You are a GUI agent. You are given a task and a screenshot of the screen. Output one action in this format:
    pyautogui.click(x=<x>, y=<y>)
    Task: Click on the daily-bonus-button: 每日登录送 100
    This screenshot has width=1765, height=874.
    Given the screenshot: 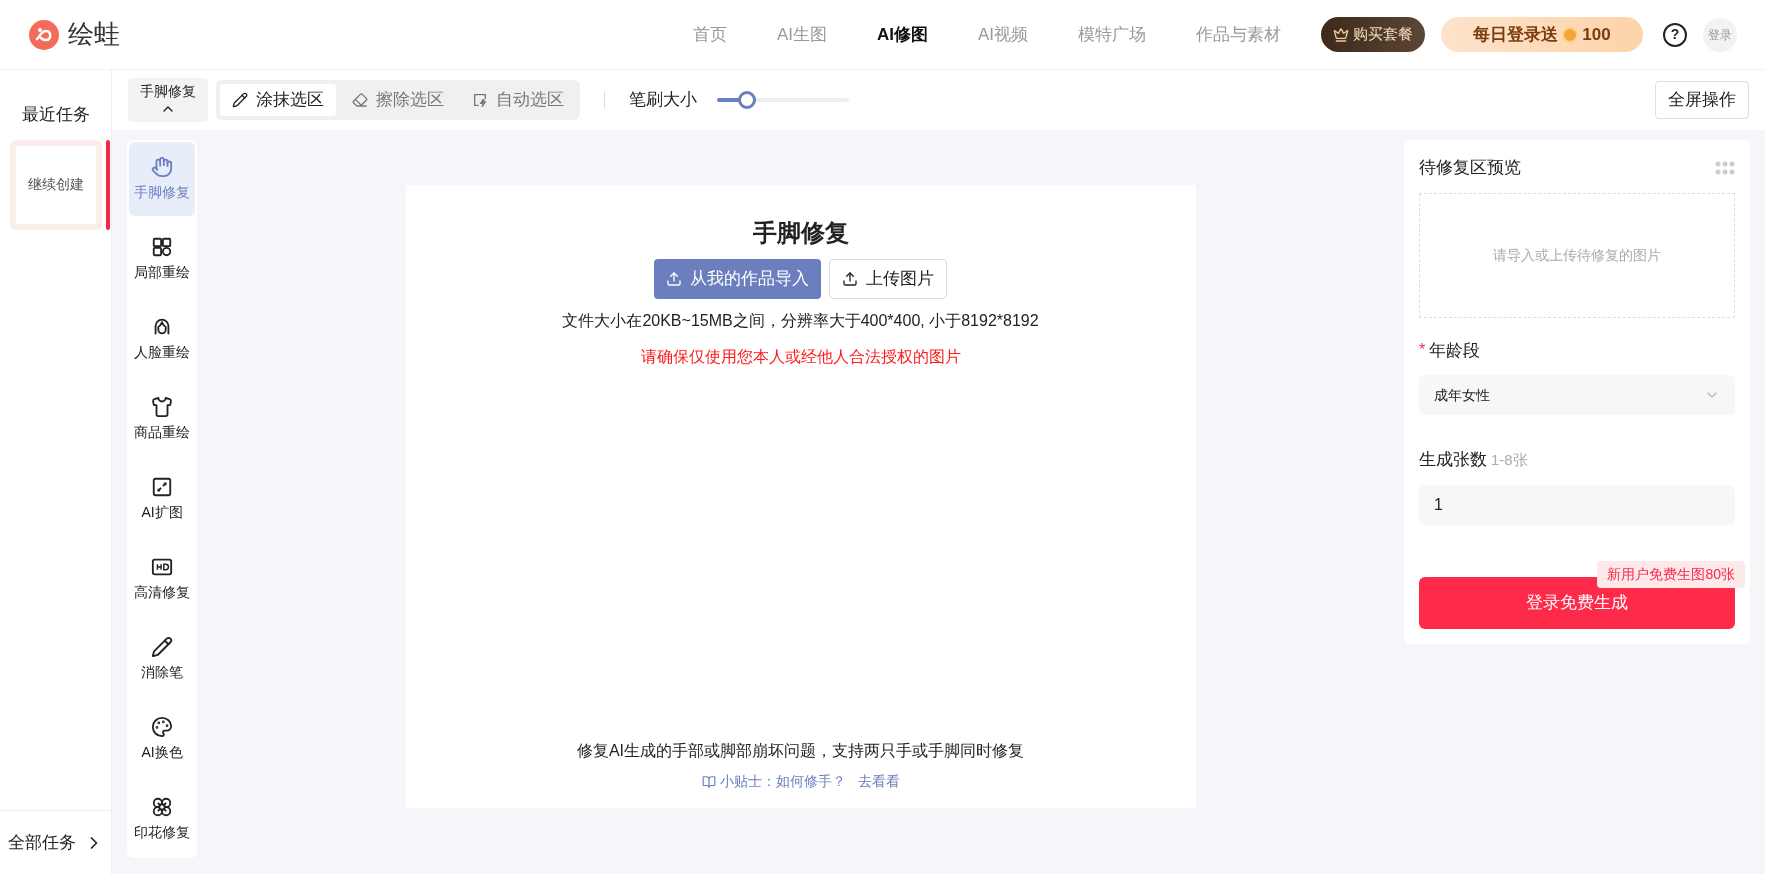 What is the action you would take?
    pyautogui.click(x=1542, y=34)
    